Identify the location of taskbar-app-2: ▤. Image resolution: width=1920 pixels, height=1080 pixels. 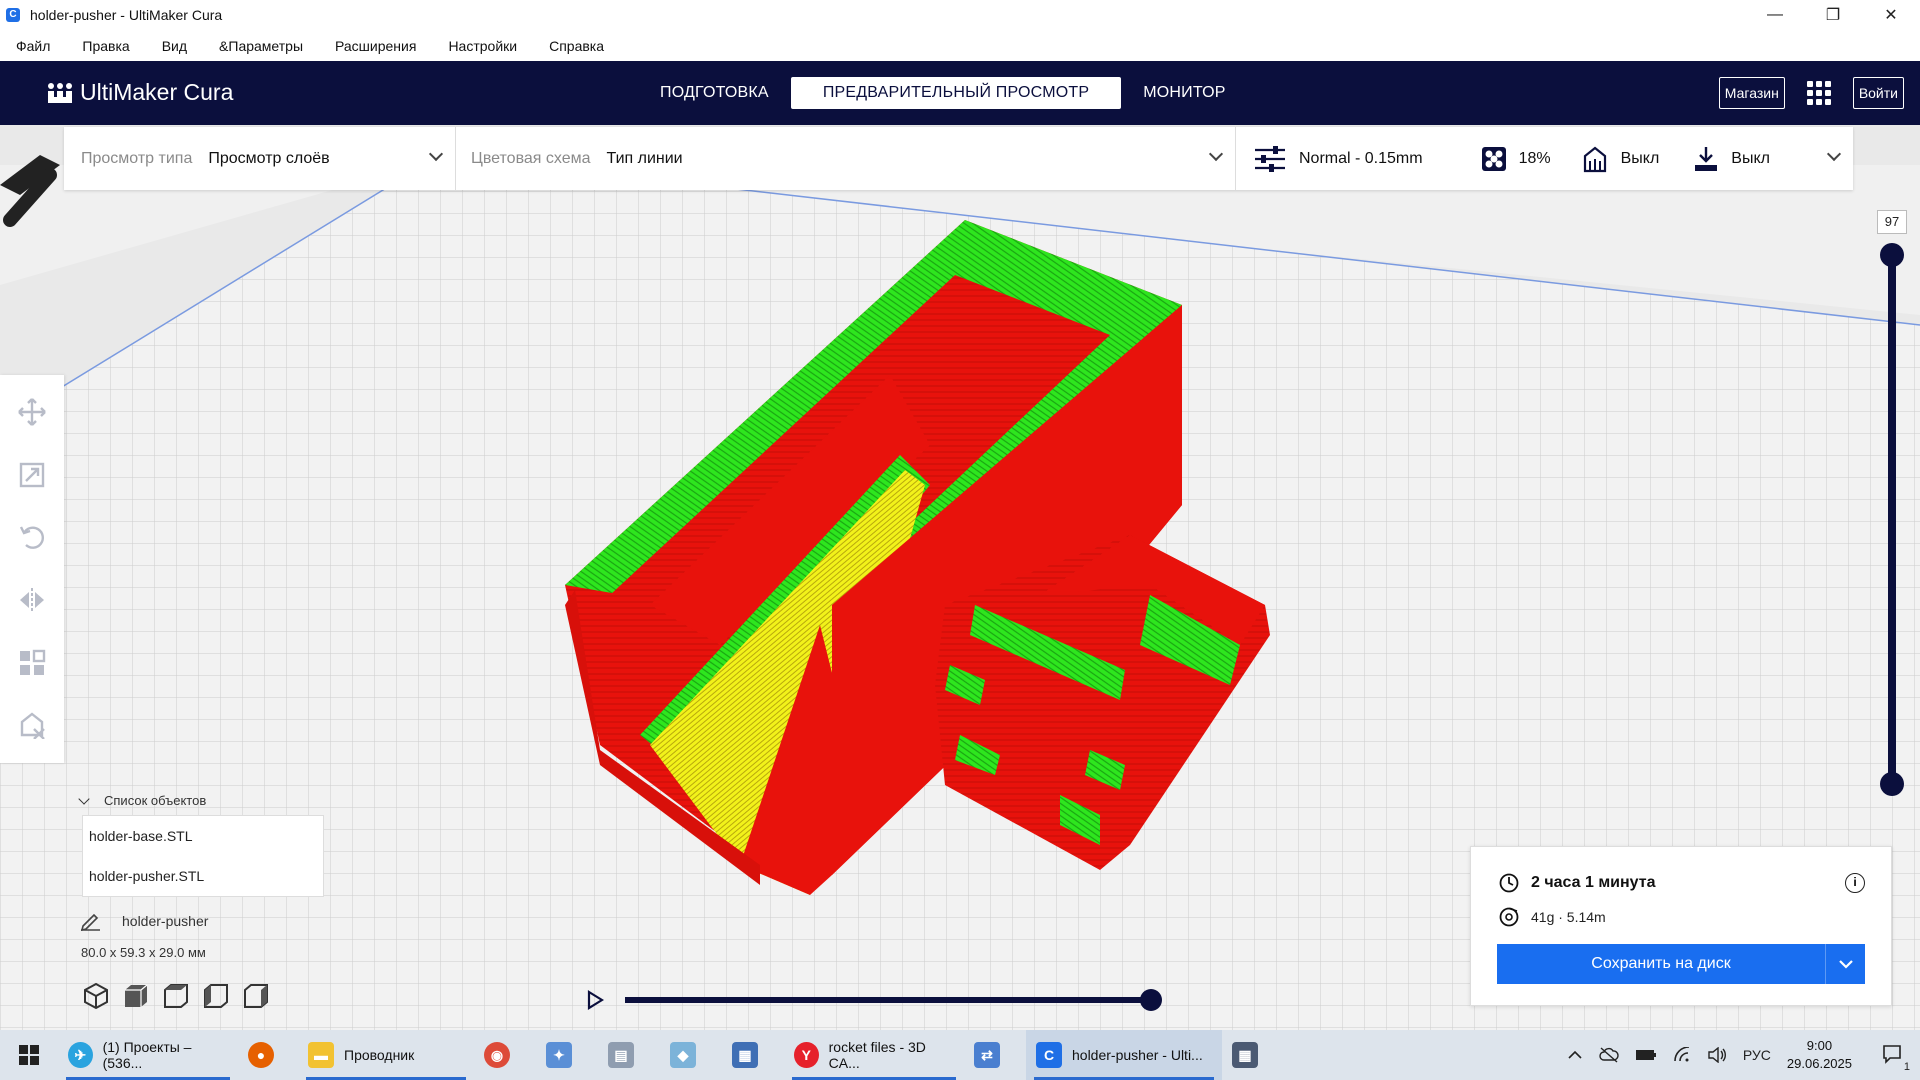
(629, 1055).